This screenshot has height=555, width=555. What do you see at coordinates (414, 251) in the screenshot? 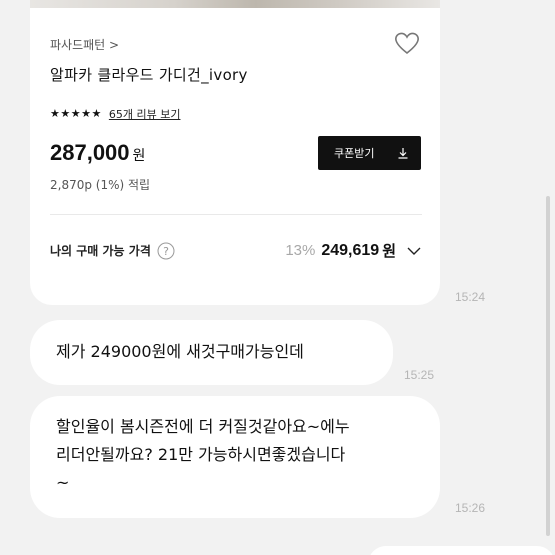
I see `chevron-down-icon` at bounding box center [414, 251].